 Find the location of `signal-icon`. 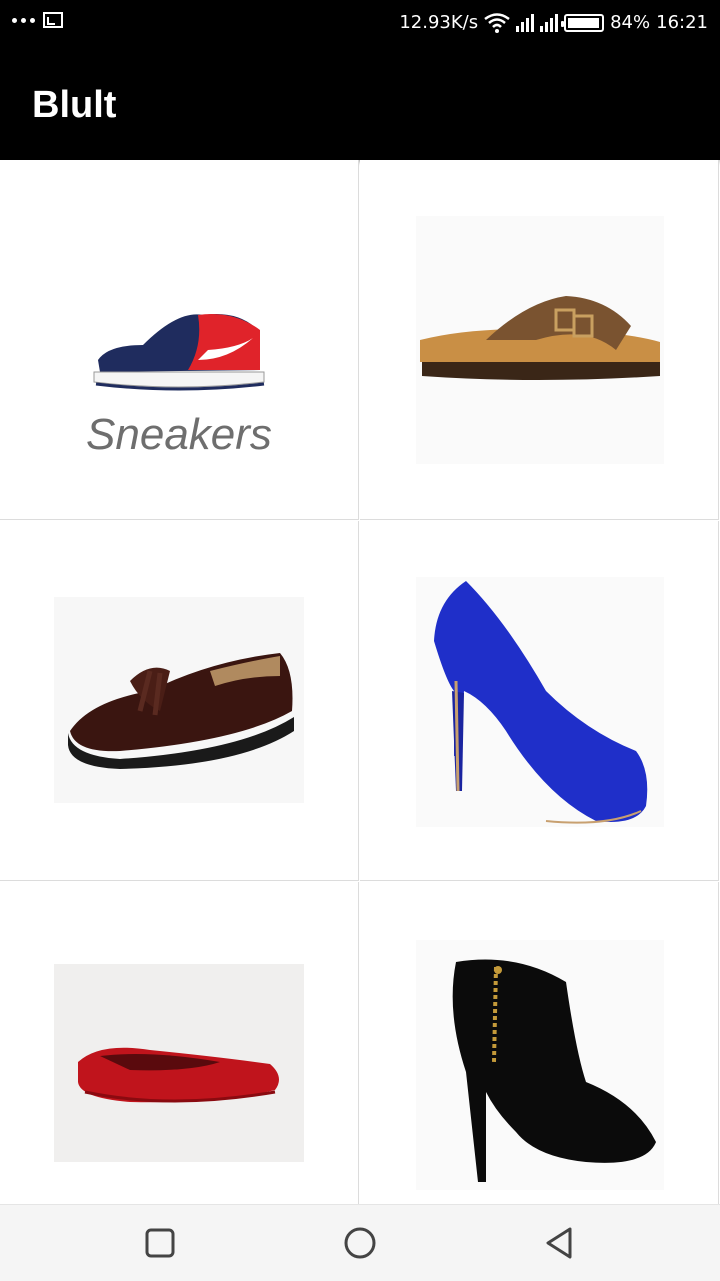

signal-icon is located at coordinates (525, 22).